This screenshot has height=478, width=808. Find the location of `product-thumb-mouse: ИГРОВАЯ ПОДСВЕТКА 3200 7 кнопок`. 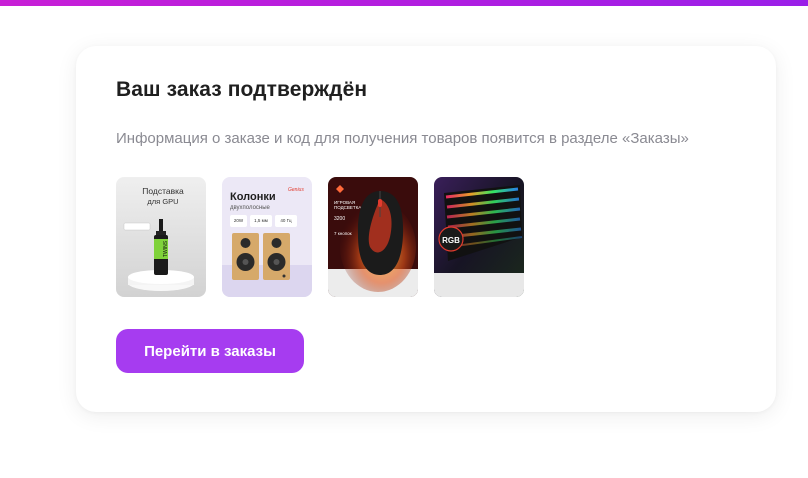

product-thumb-mouse: ИГРОВАЯ ПОДСВЕТКА 3200 7 кнопок is located at coordinates (373, 237).